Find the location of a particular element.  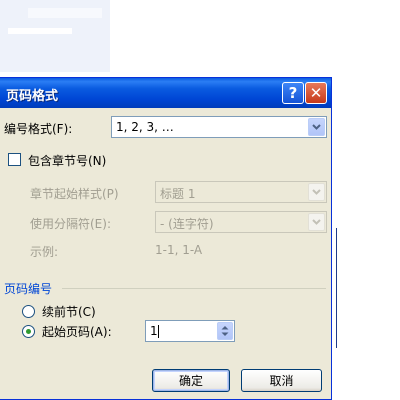

chapter-style-label: 章节起始样式(P) is located at coordinates (74, 194).